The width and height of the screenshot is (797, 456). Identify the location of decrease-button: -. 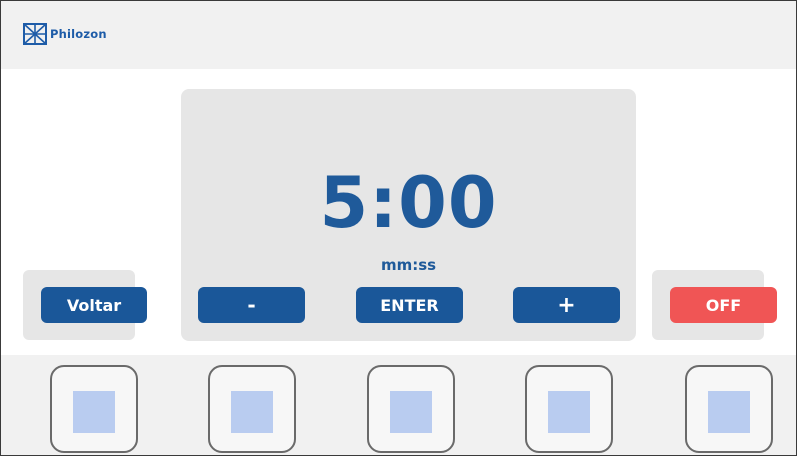
(251, 305).